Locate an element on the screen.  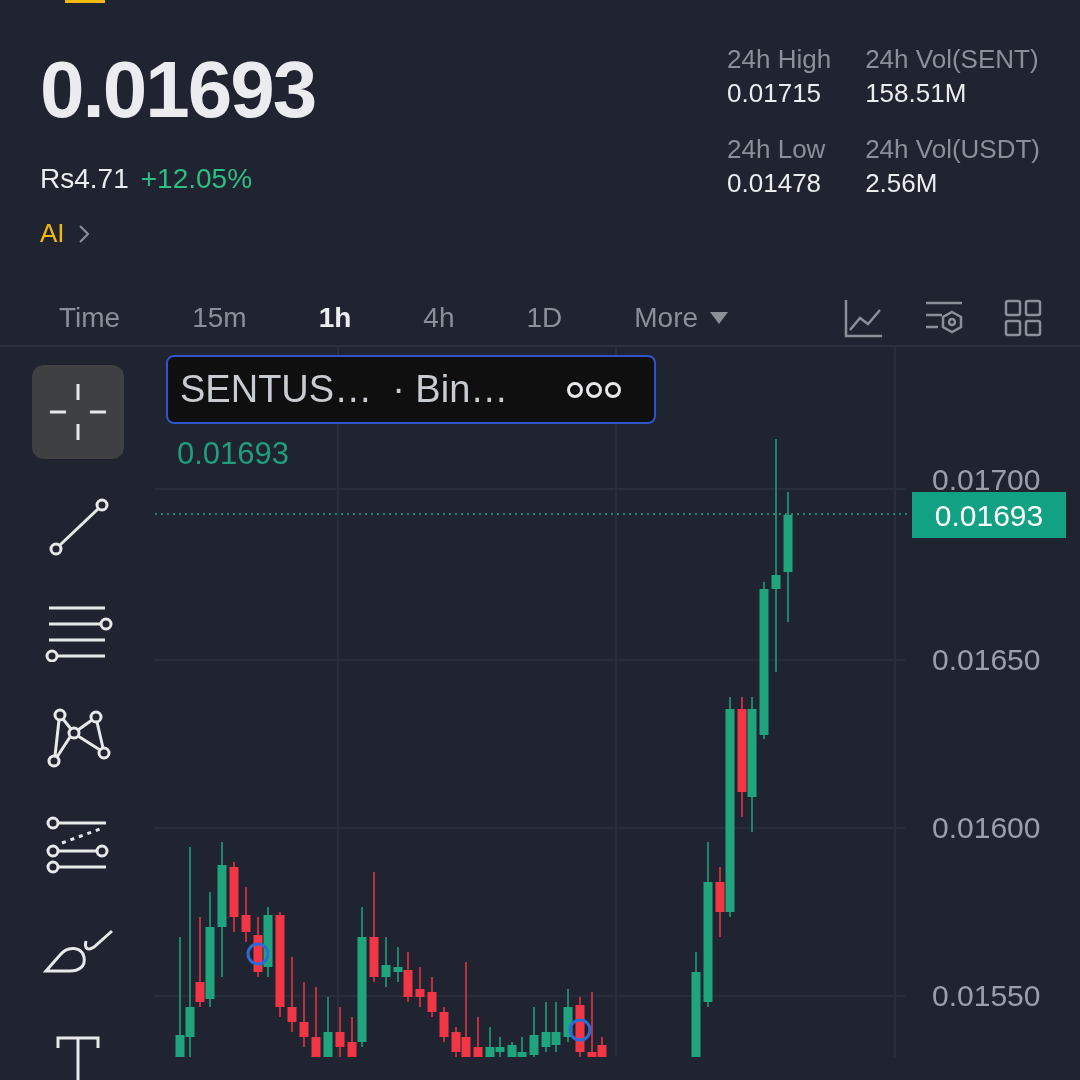
interval-tab: 15m is located at coordinates (219, 318).